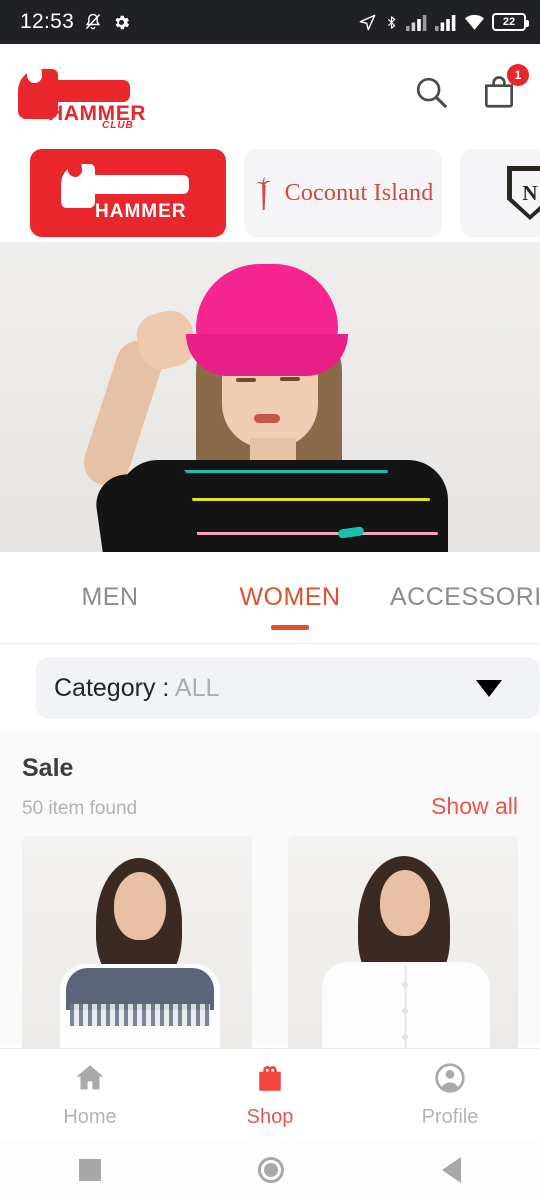 The height and width of the screenshot is (1200, 540). What do you see at coordinates (141, 211) in the screenshot?
I see `brand-chip-label: HAMMER` at bounding box center [141, 211].